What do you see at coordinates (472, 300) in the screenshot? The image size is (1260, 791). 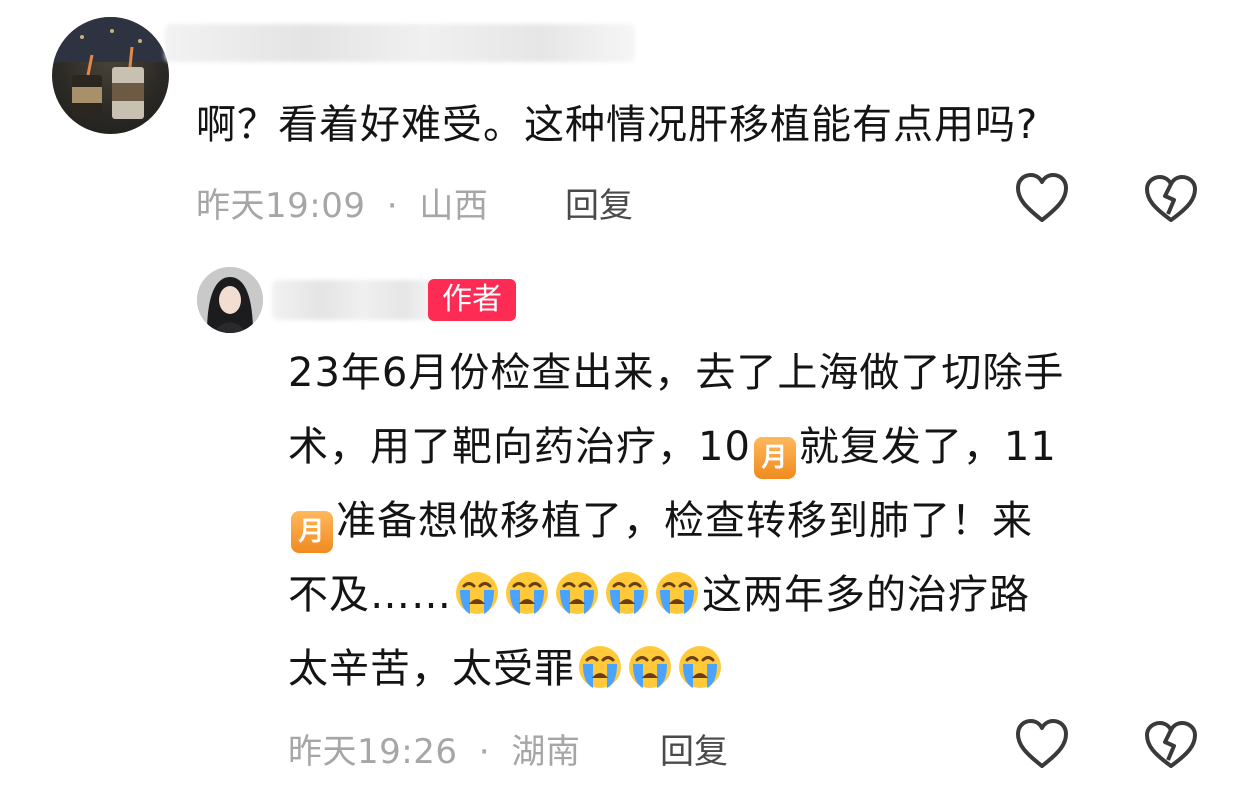 I see `author-badge: 作者` at bounding box center [472, 300].